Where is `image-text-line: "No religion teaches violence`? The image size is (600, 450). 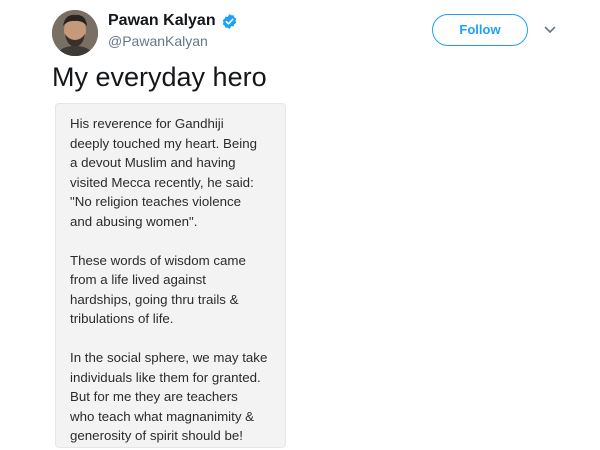 image-text-line: "No religion teaches violence is located at coordinates (156, 201).